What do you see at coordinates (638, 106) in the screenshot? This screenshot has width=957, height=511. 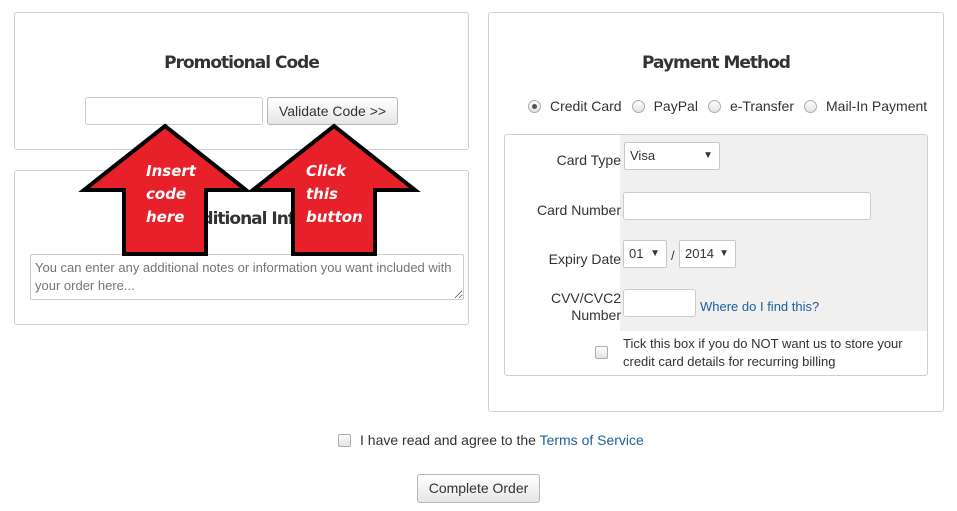 I see `radio-paypal` at bounding box center [638, 106].